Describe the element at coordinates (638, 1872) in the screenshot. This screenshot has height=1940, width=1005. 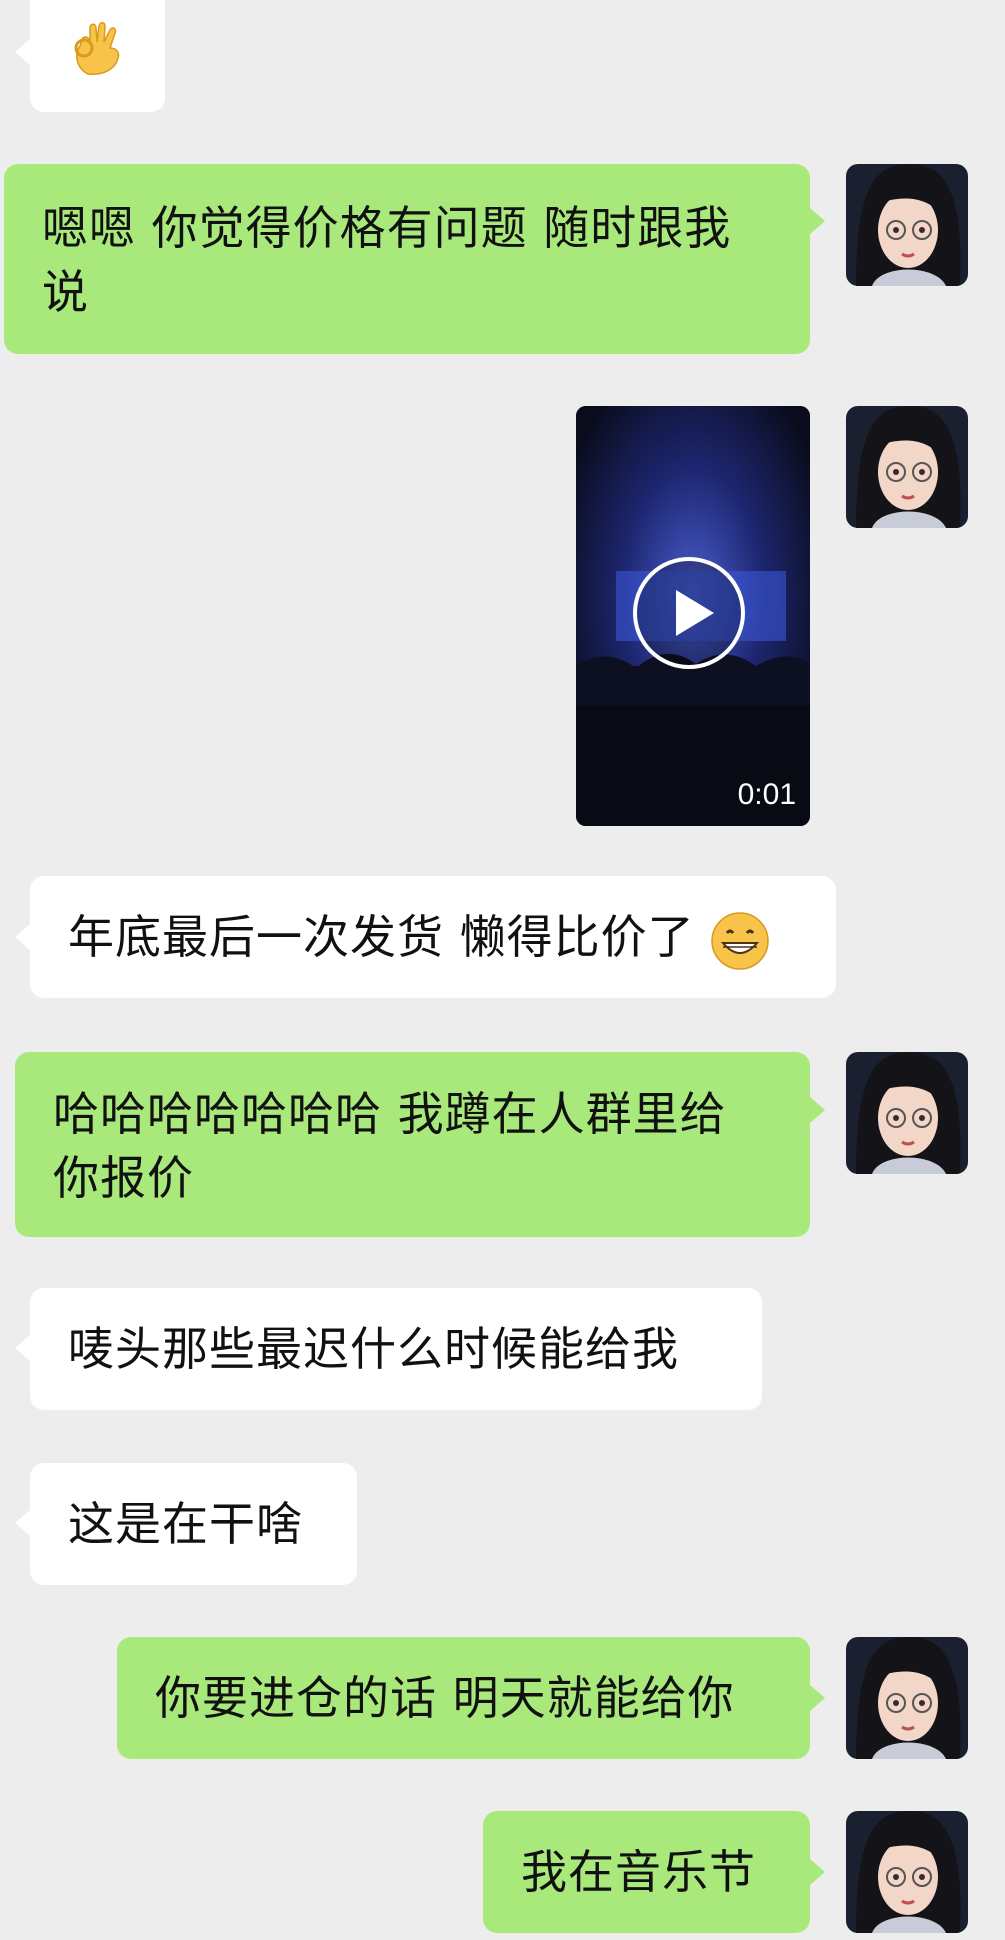
I see `message-text: 我在音乐节` at that location.